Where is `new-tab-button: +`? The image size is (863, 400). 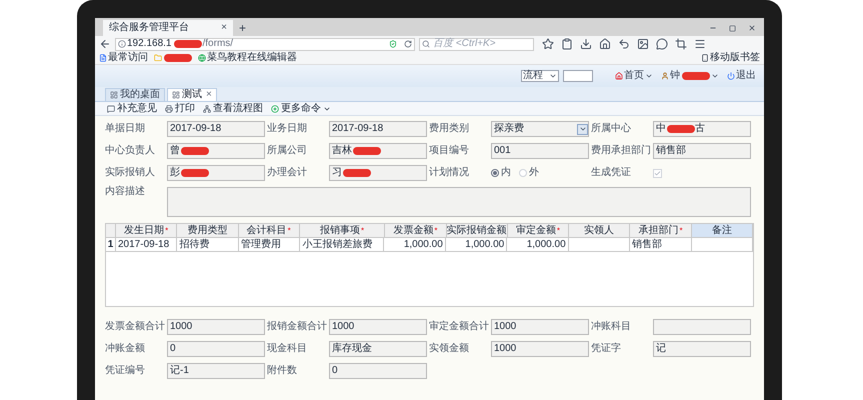 new-tab-button: + is located at coordinates (242, 29).